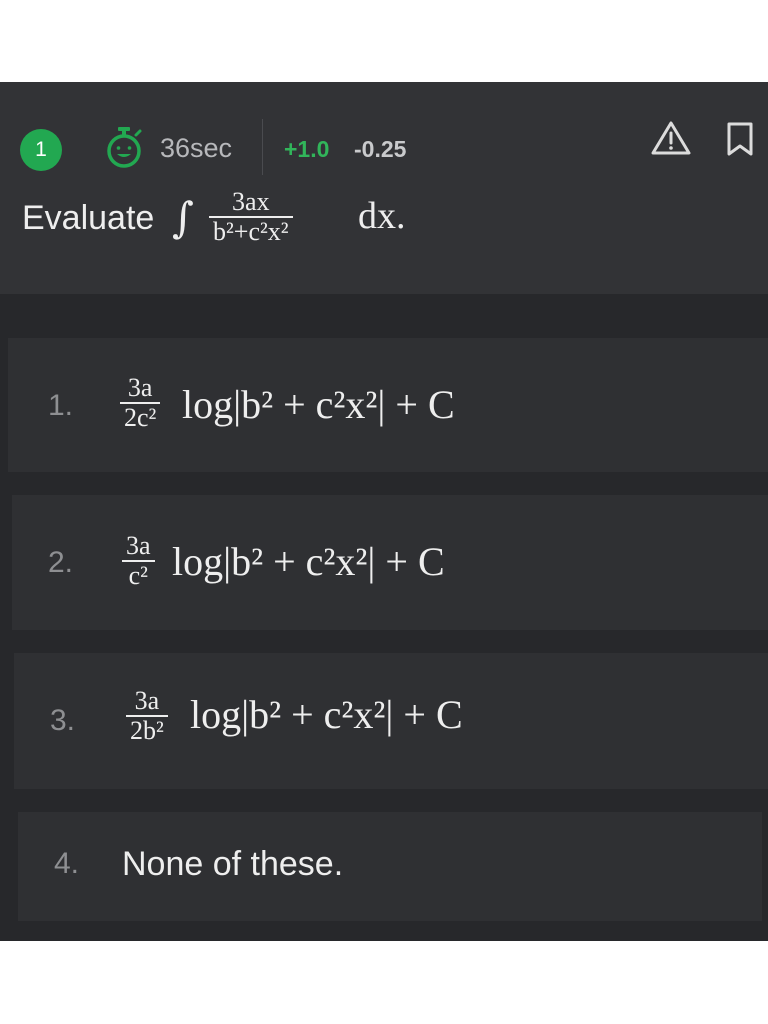 Image resolution: width=768 pixels, height=1024 pixels. Describe the element at coordinates (61, 405) in the screenshot. I see `option-number: 1.` at that location.